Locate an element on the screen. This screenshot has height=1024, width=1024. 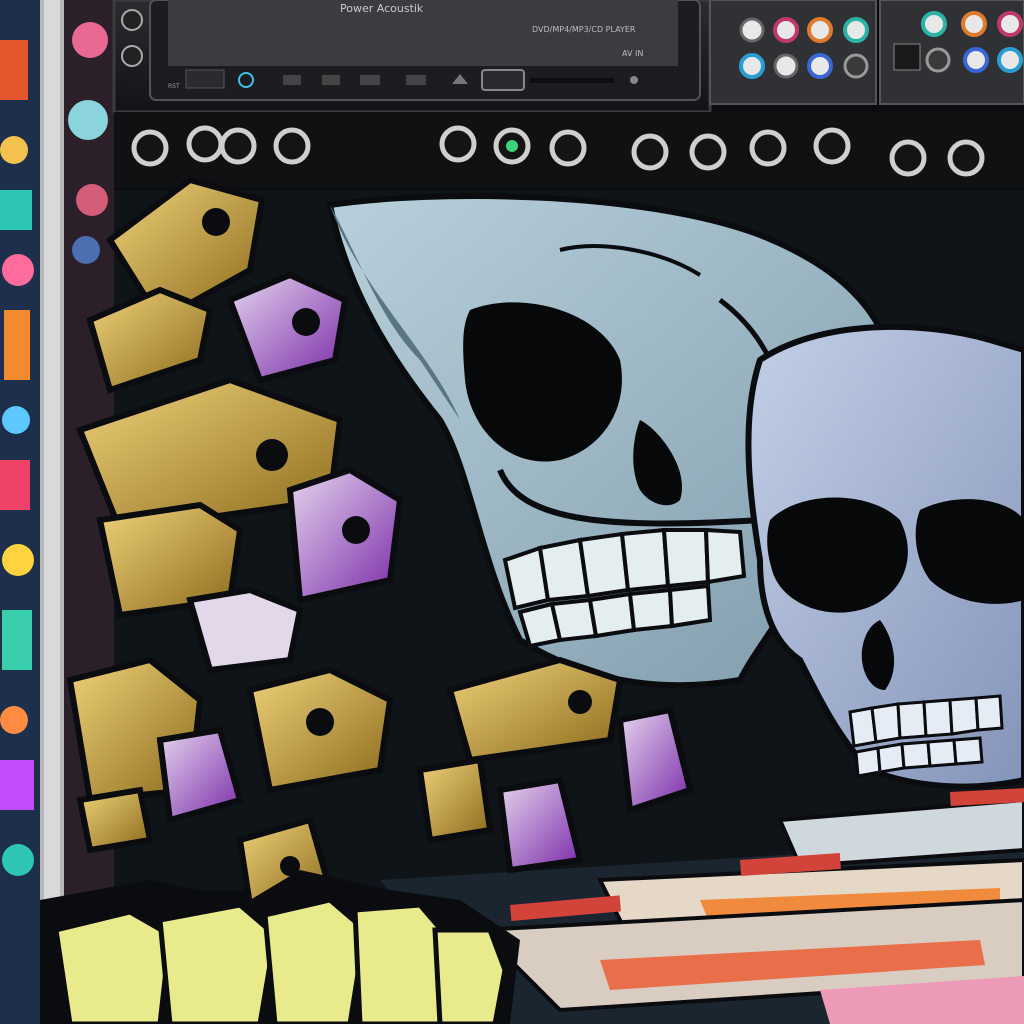
camera-lens-icon is located at coordinates (216, 222).